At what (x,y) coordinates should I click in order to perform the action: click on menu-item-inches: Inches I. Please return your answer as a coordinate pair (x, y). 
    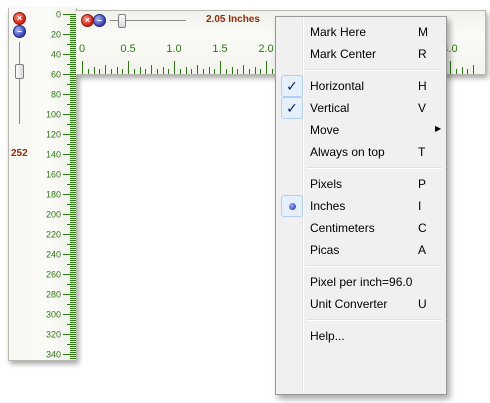
    Looking at the image, I should click on (361, 206).